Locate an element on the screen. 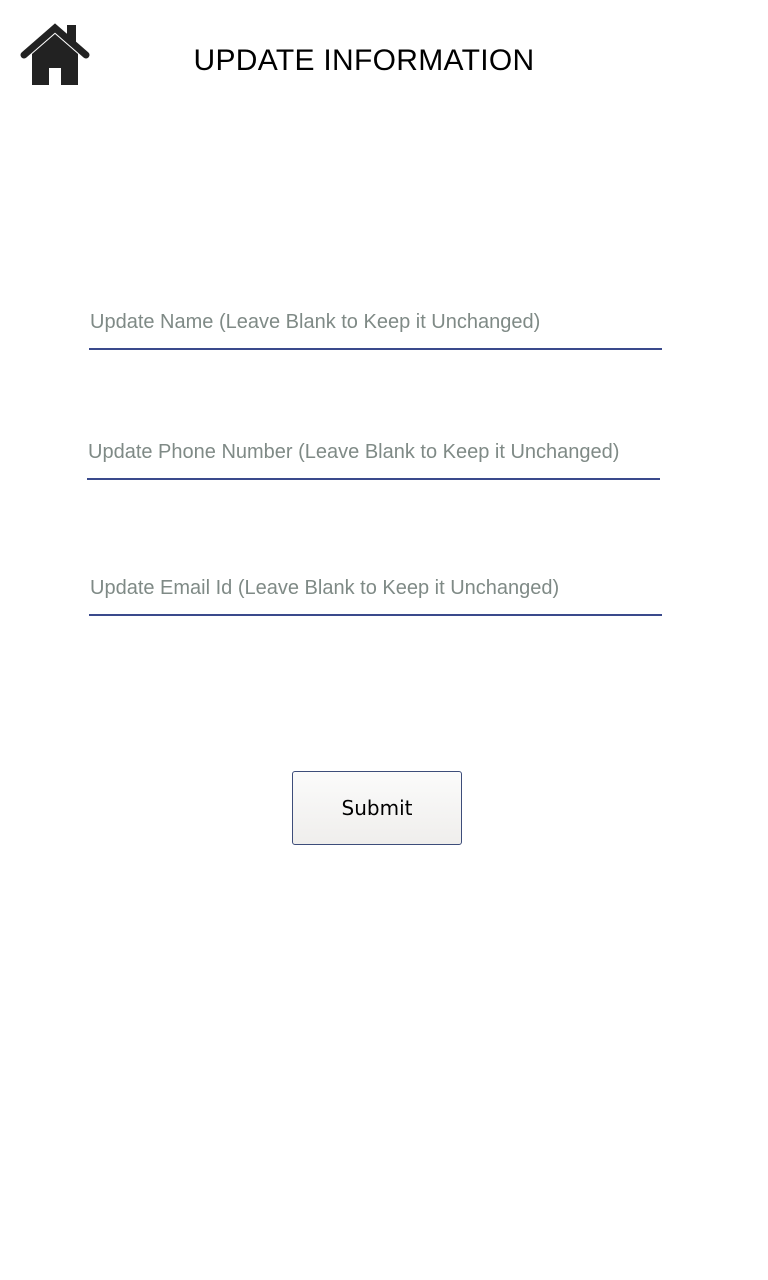  phone-field-container is located at coordinates (373, 456).